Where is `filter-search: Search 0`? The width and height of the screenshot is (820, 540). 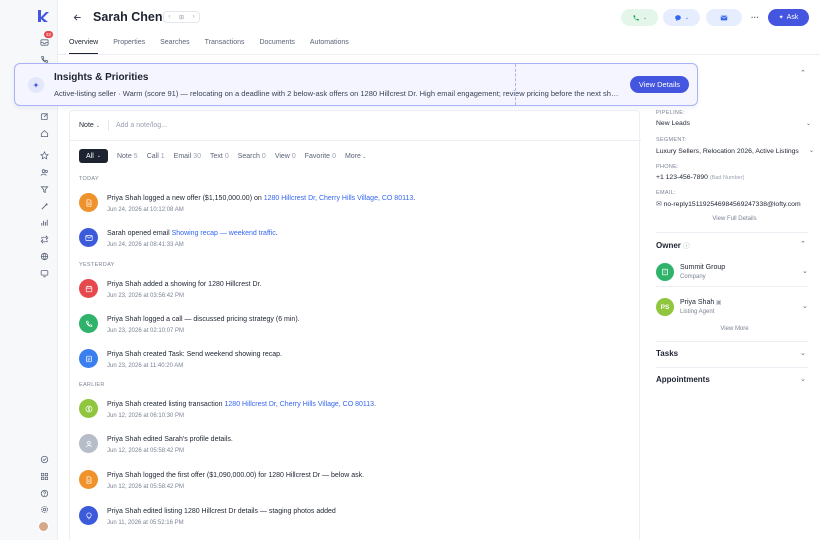 filter-search: Search 0 is located at coordinates (252, 156).